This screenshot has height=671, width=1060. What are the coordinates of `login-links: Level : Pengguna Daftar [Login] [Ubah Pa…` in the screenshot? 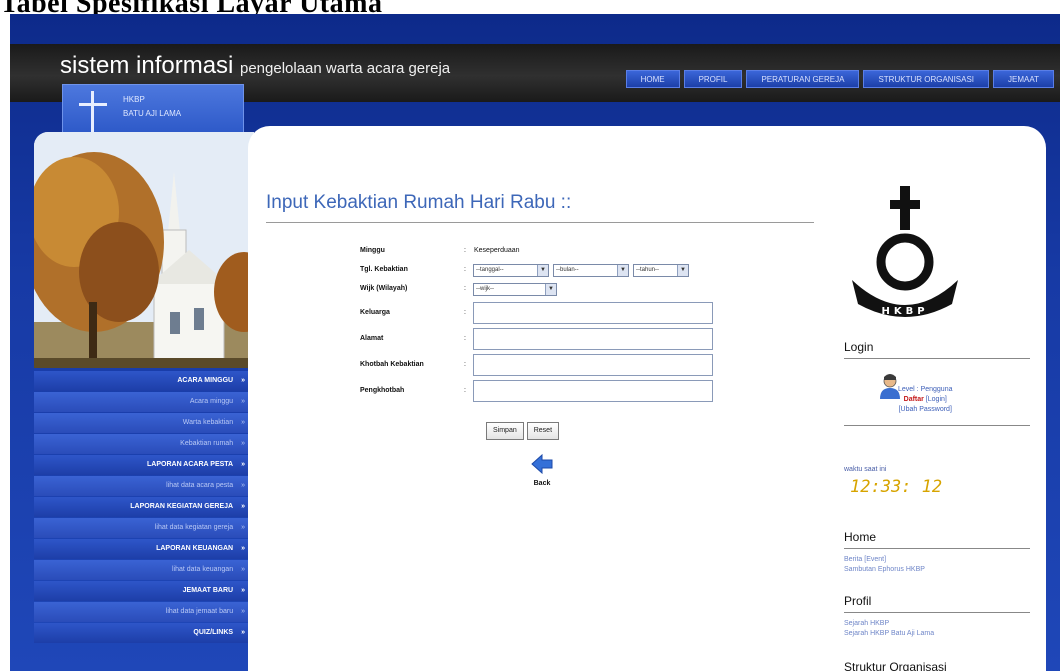 It's located at (925, 399).